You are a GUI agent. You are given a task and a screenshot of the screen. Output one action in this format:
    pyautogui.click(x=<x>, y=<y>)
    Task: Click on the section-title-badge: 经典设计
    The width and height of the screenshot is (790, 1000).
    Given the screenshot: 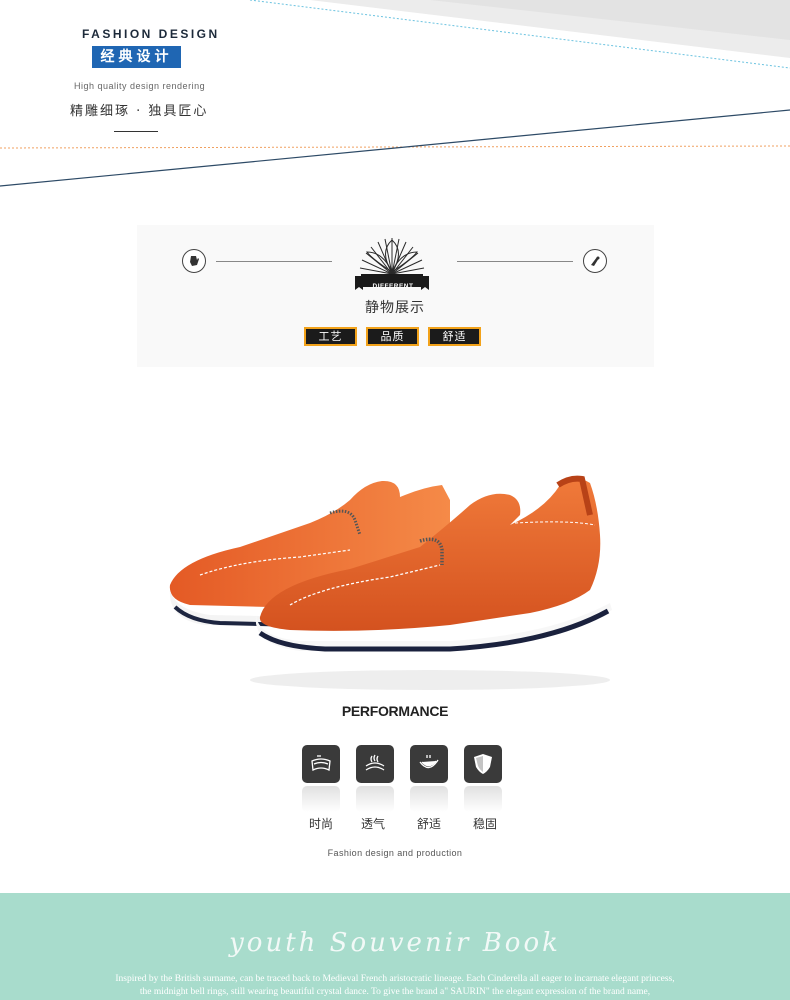 What is the action you would take?
    pyautogui.click(x=136, y=57)
    